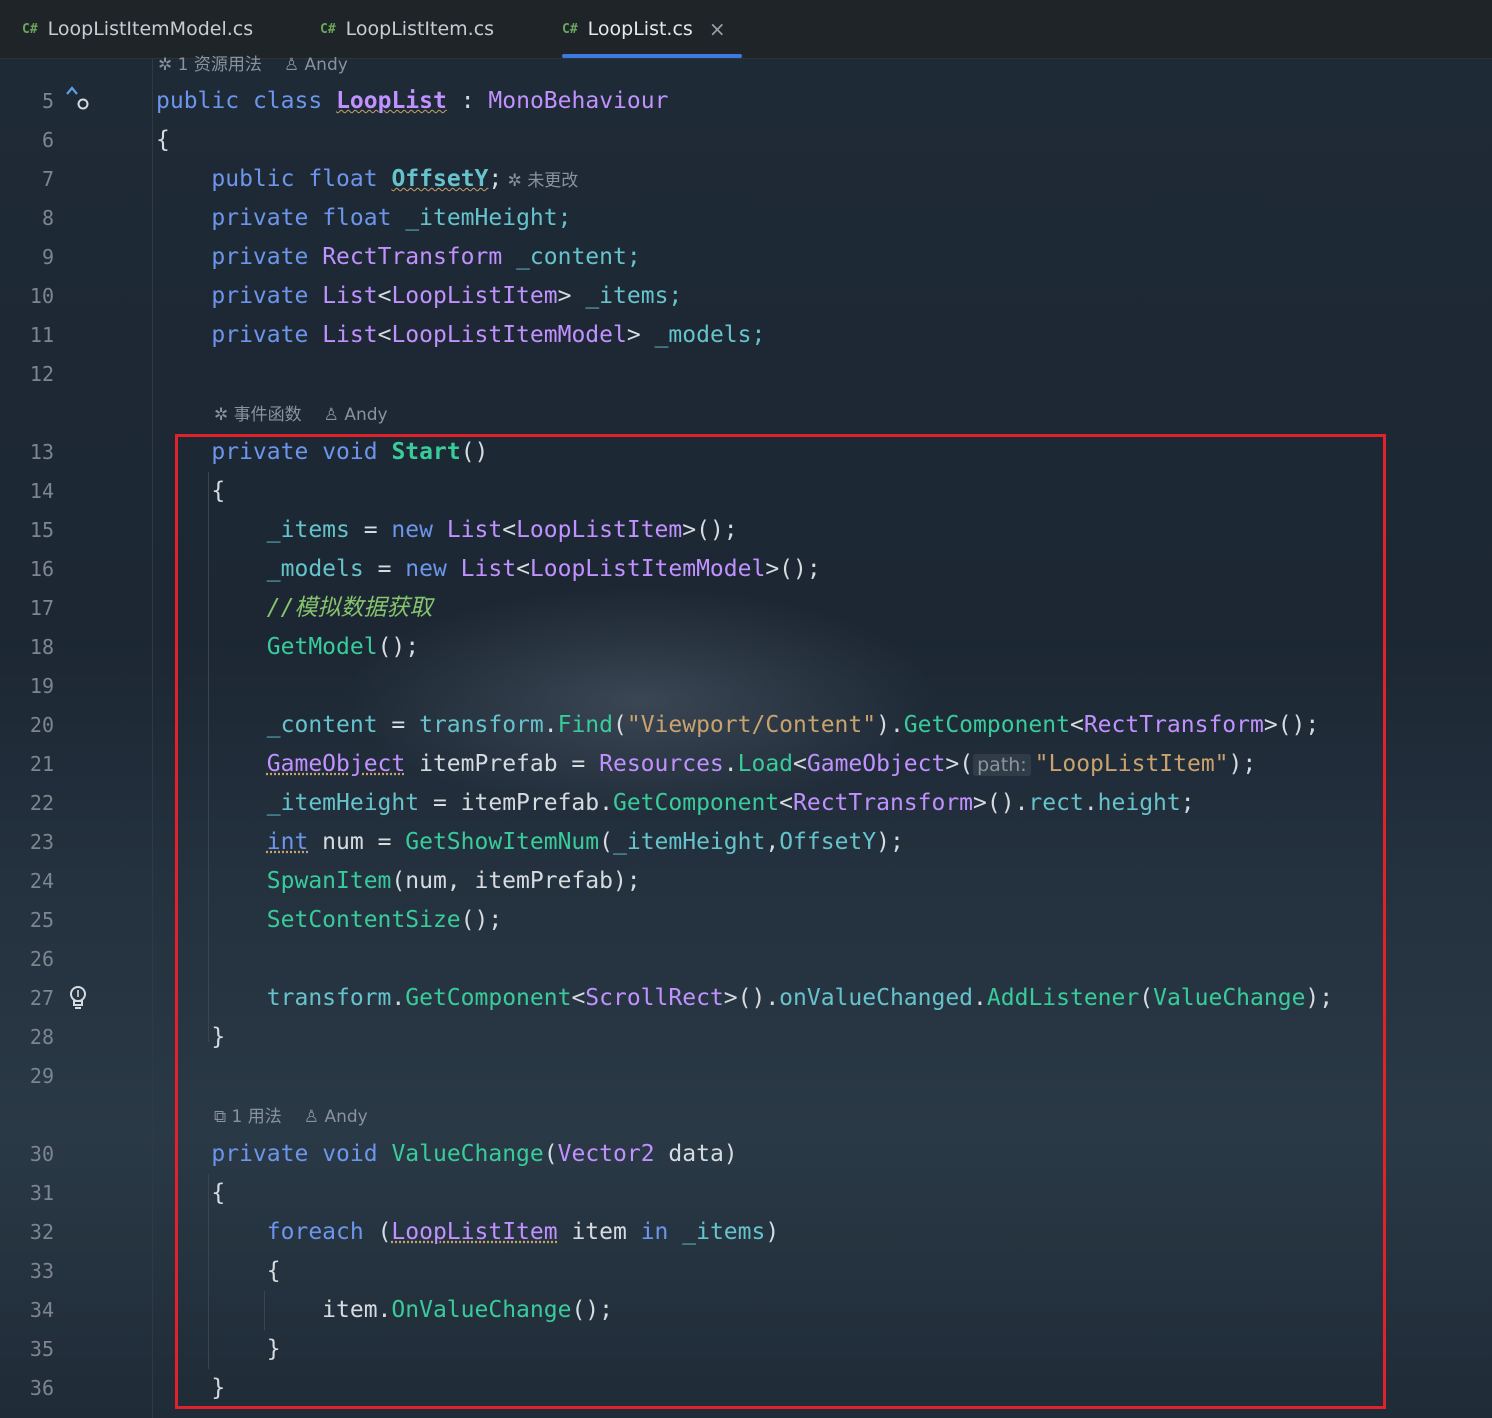 Image resolution: width=1492 pixels, height=1418 pixels. What do you see at coordinates (41, 1076) in the screenshot?
I see `line-number: 29` at bounding box center [41, 1076].